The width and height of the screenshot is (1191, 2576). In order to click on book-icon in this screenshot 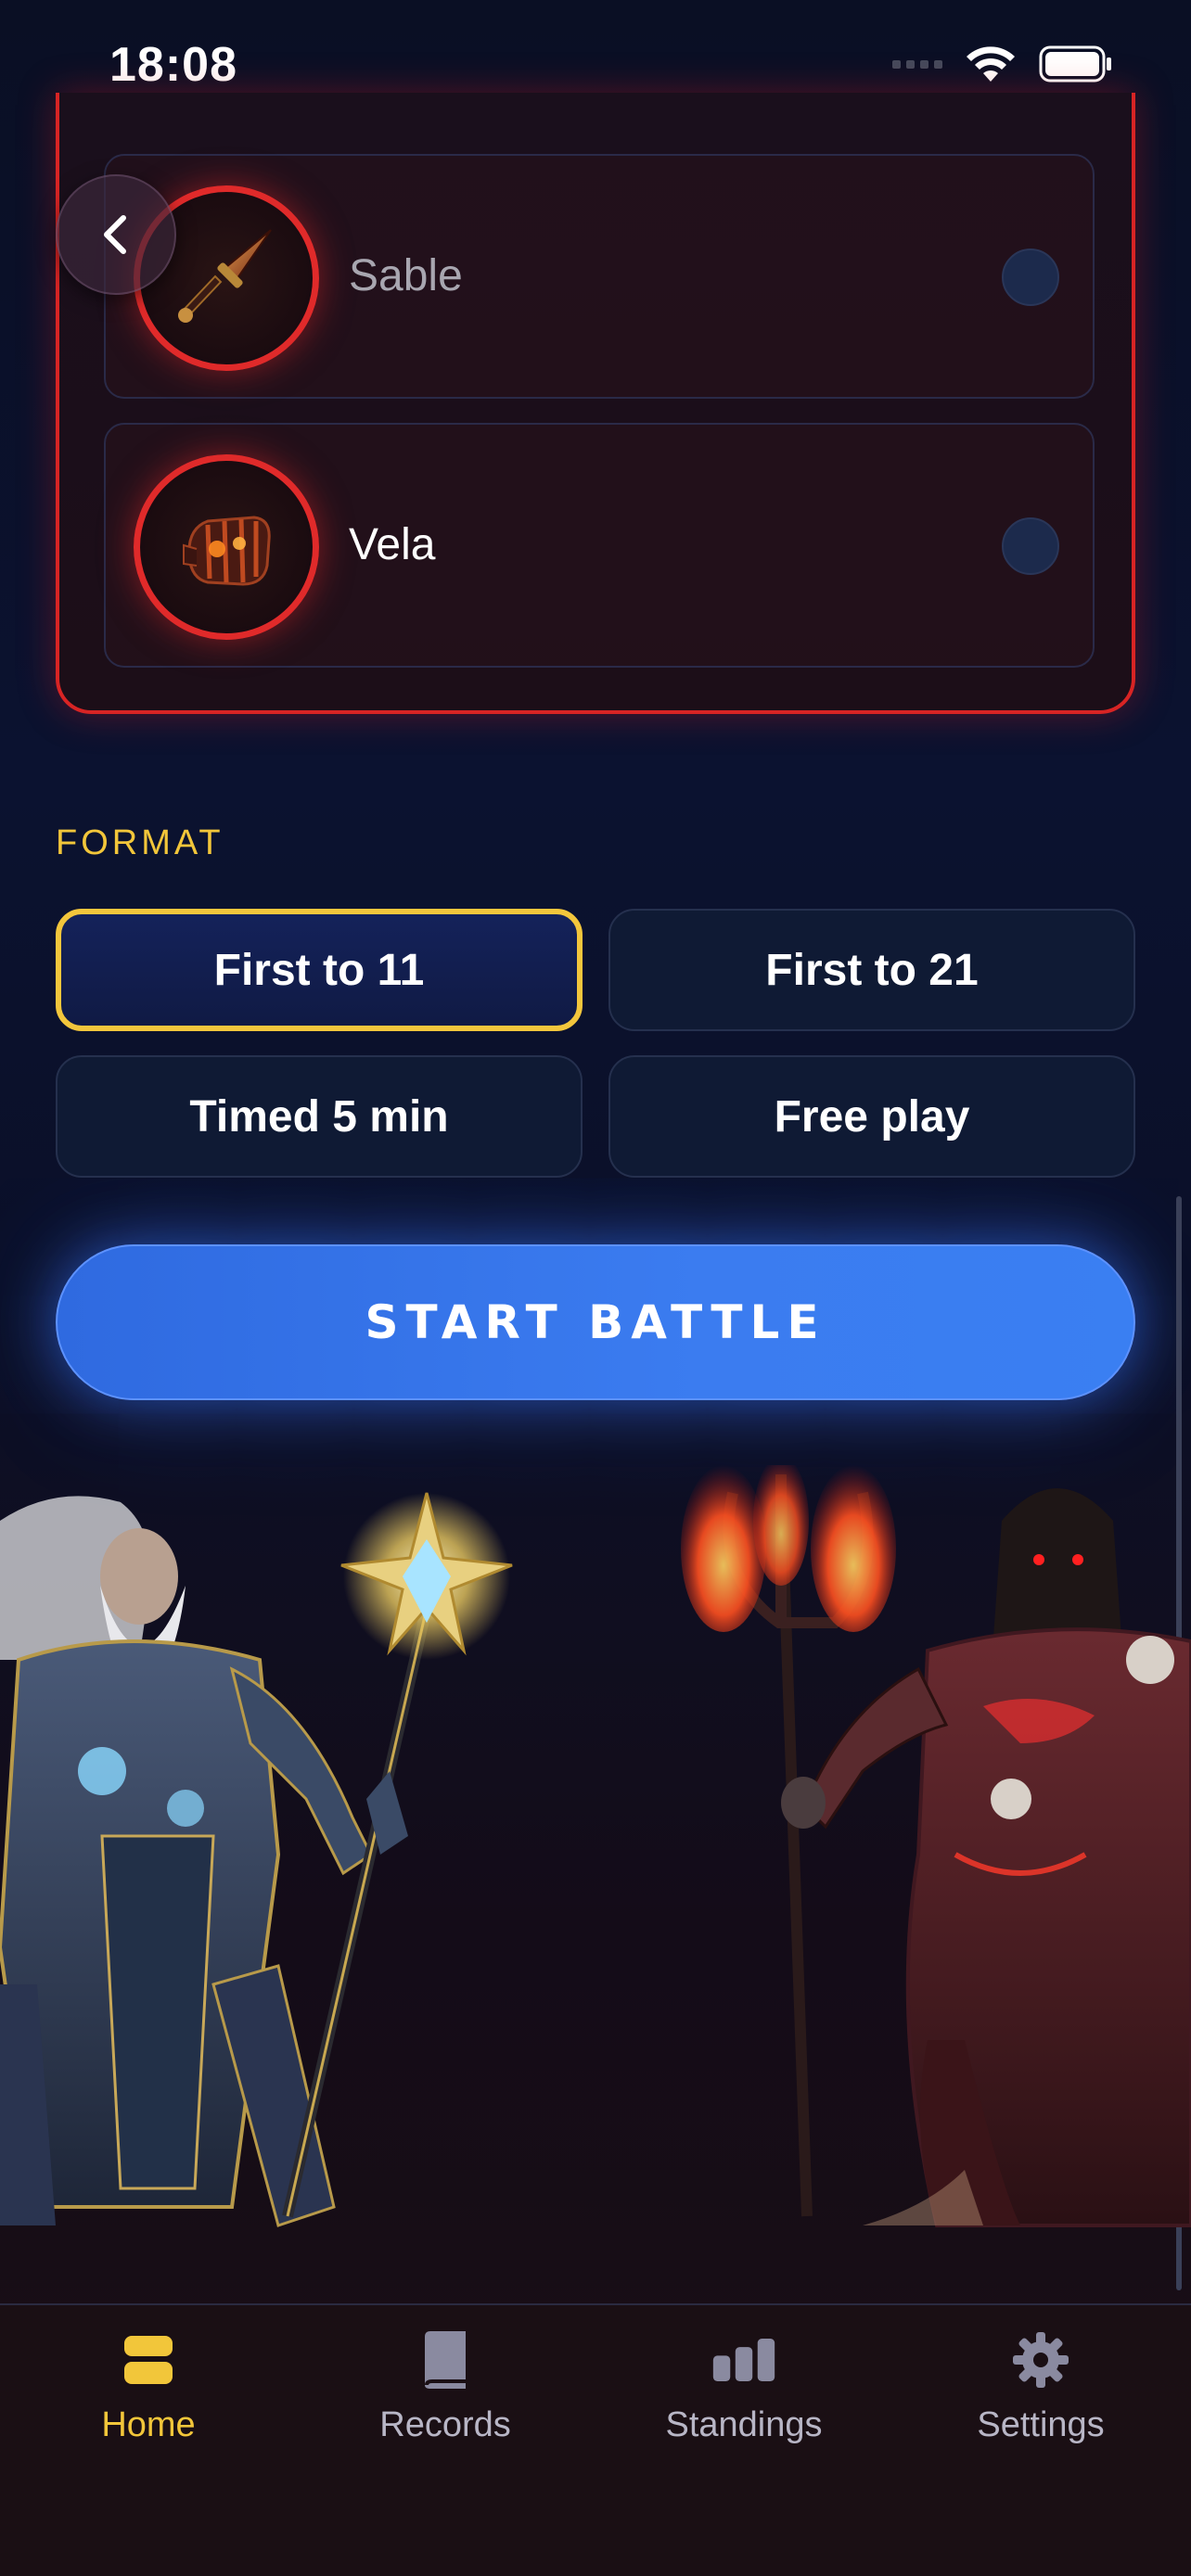, I will do `click(445, 2359)`.